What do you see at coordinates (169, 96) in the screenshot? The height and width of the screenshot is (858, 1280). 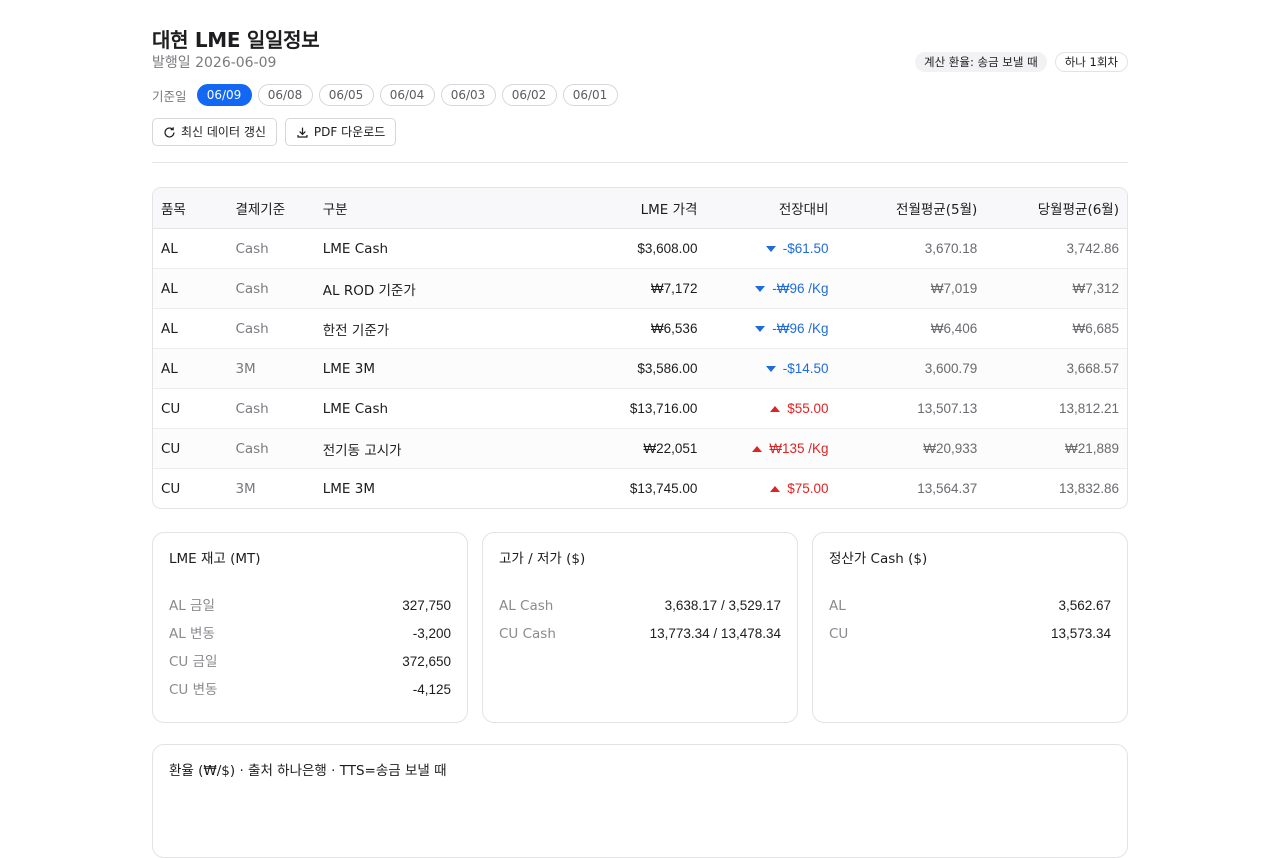 I see `date-selector-label: 기준일` at bounding box center [169, 96].